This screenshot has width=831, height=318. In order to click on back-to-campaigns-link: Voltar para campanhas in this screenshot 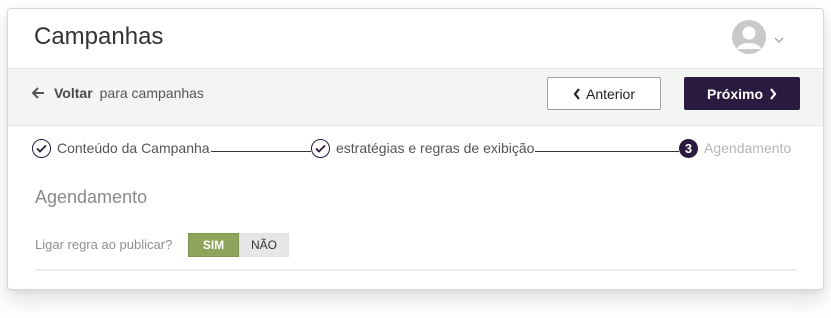, I will do `click(118, 93)`.